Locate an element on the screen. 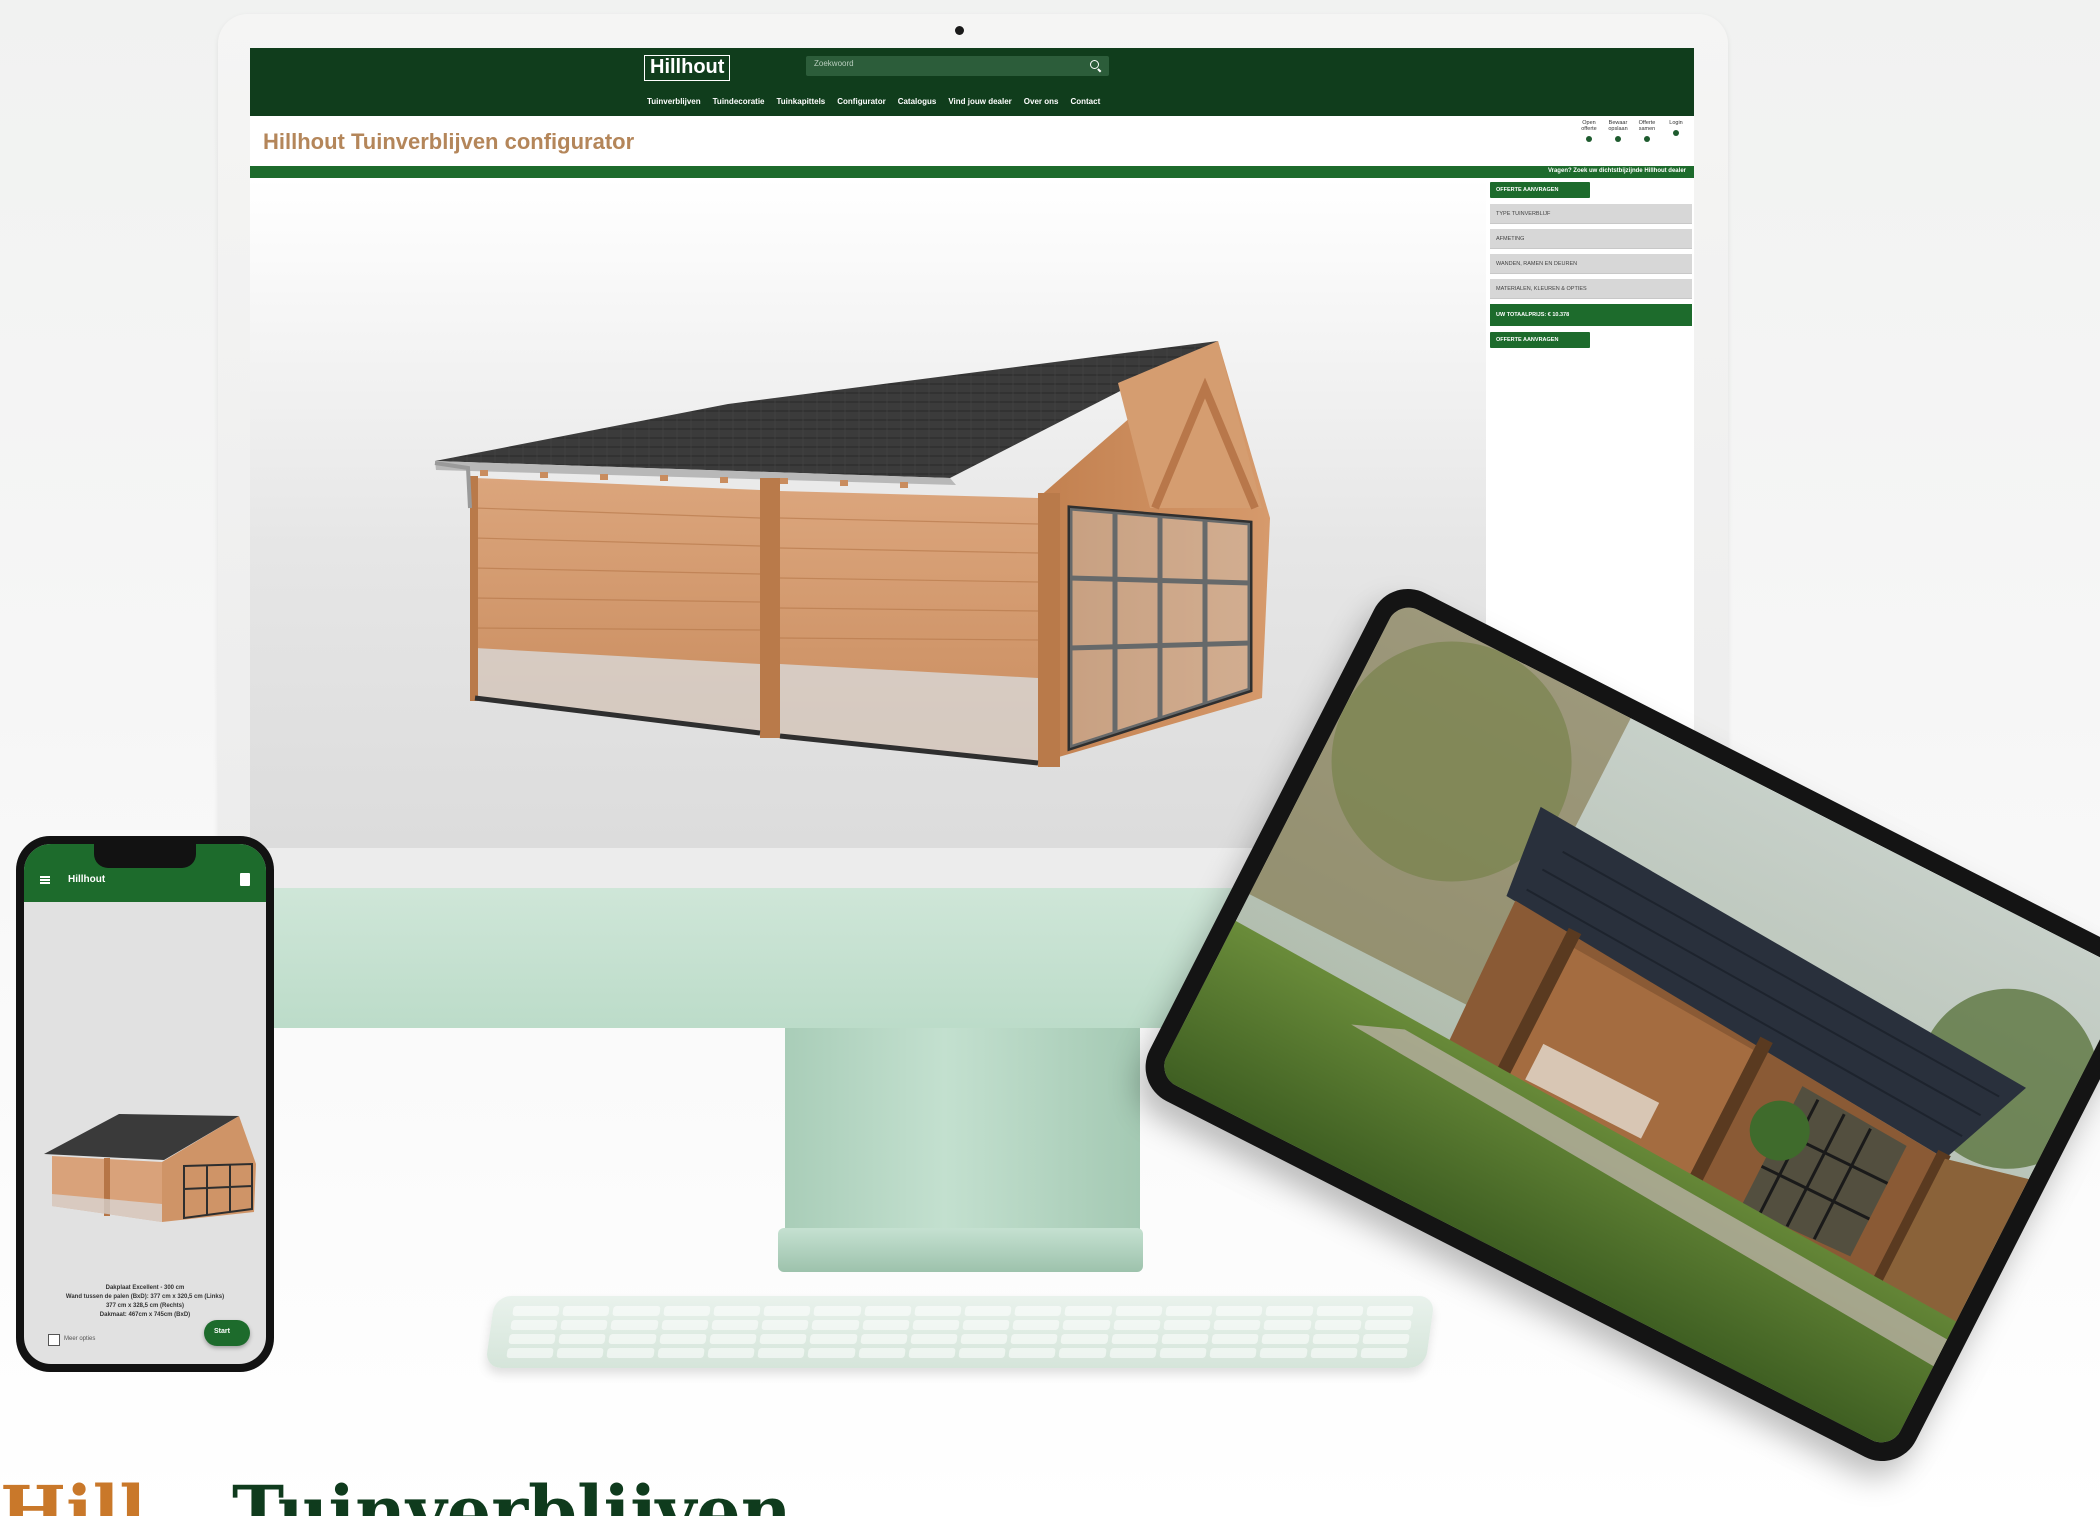  section-type: TYPE TUINVERBLIJF is located at coordinates (1591, 214).